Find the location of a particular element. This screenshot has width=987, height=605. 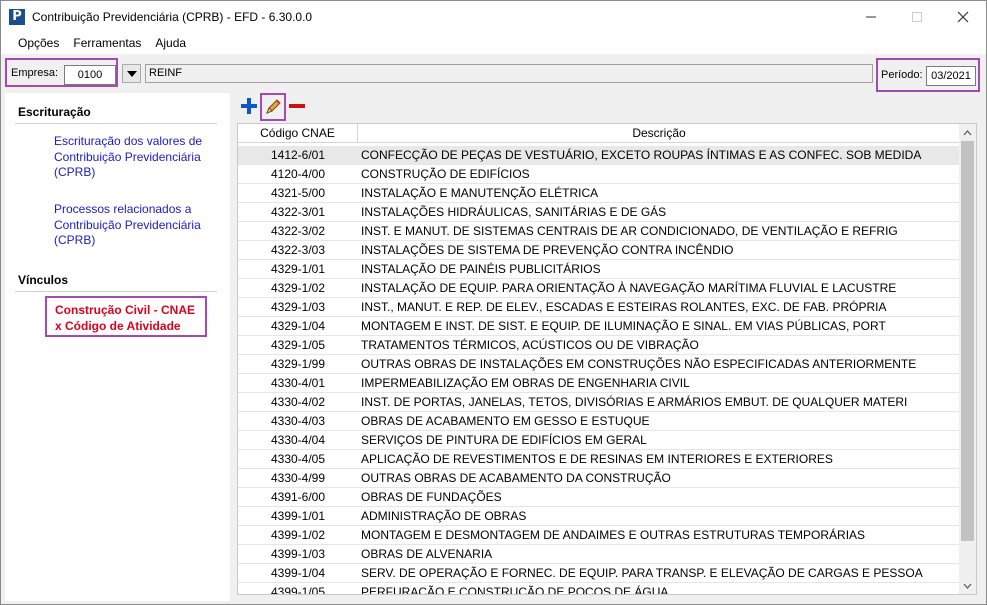

minimize-icon is located at coordinates (871, 16).